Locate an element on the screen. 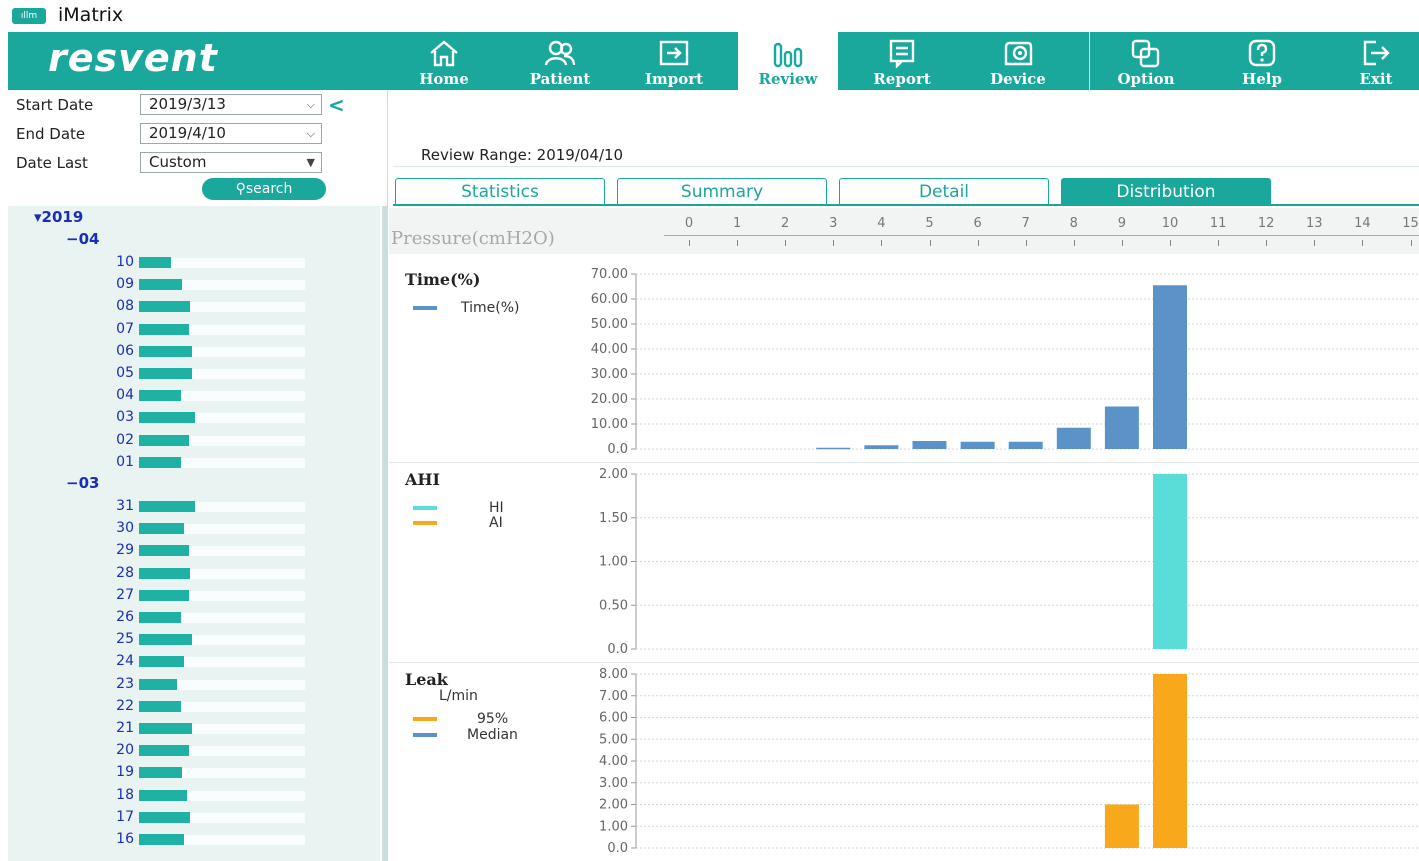  tree-day-item: 19 is located at coordinates (194, 773).